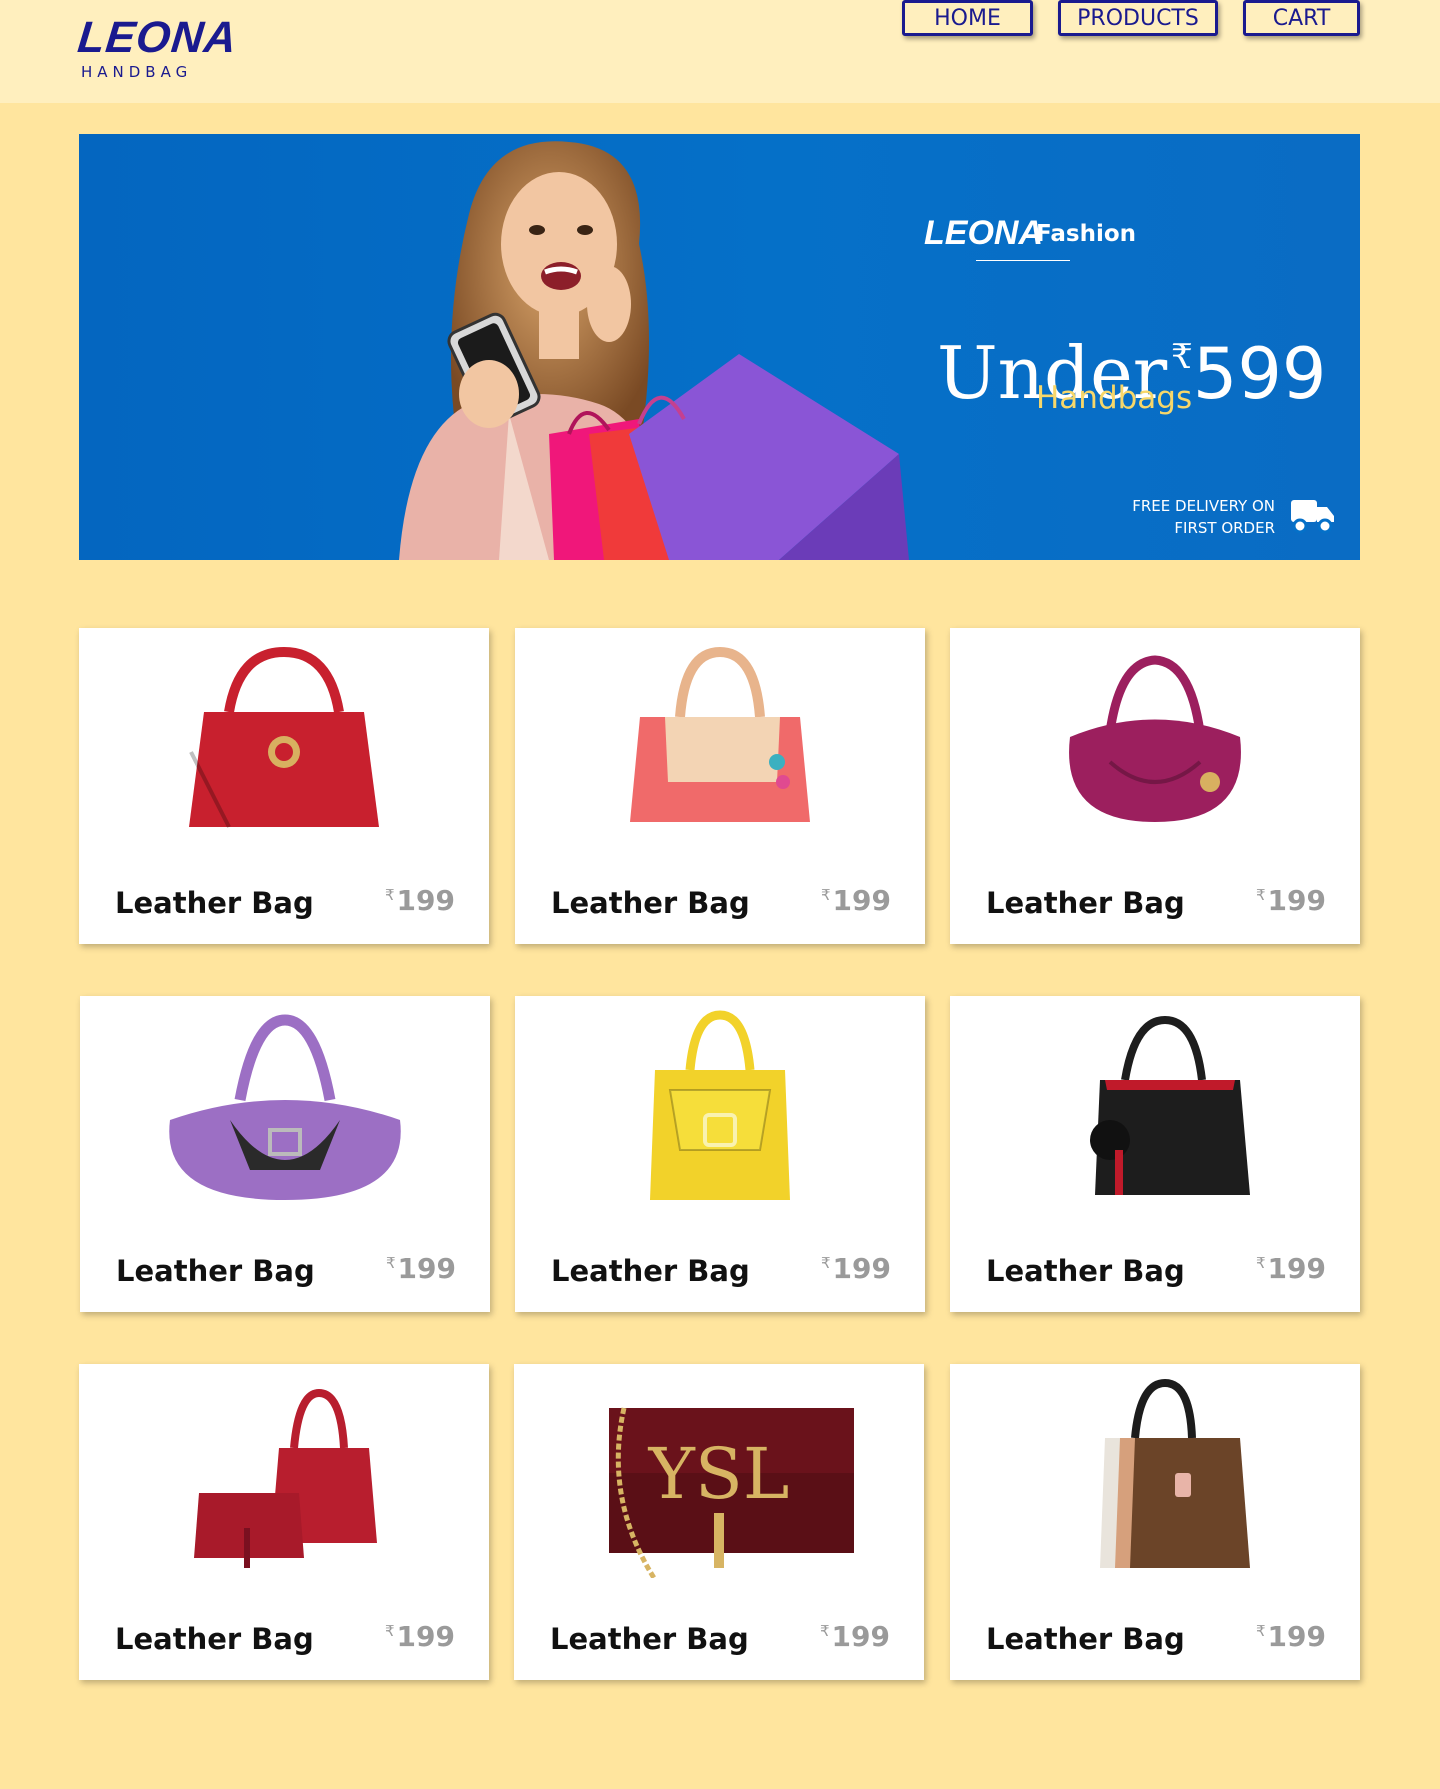 This screenshot has width=1440, height=1789. I want to click on free-delivery-note: FREE DELIVERY ON FIRST ORDER, so click(1165, 517).